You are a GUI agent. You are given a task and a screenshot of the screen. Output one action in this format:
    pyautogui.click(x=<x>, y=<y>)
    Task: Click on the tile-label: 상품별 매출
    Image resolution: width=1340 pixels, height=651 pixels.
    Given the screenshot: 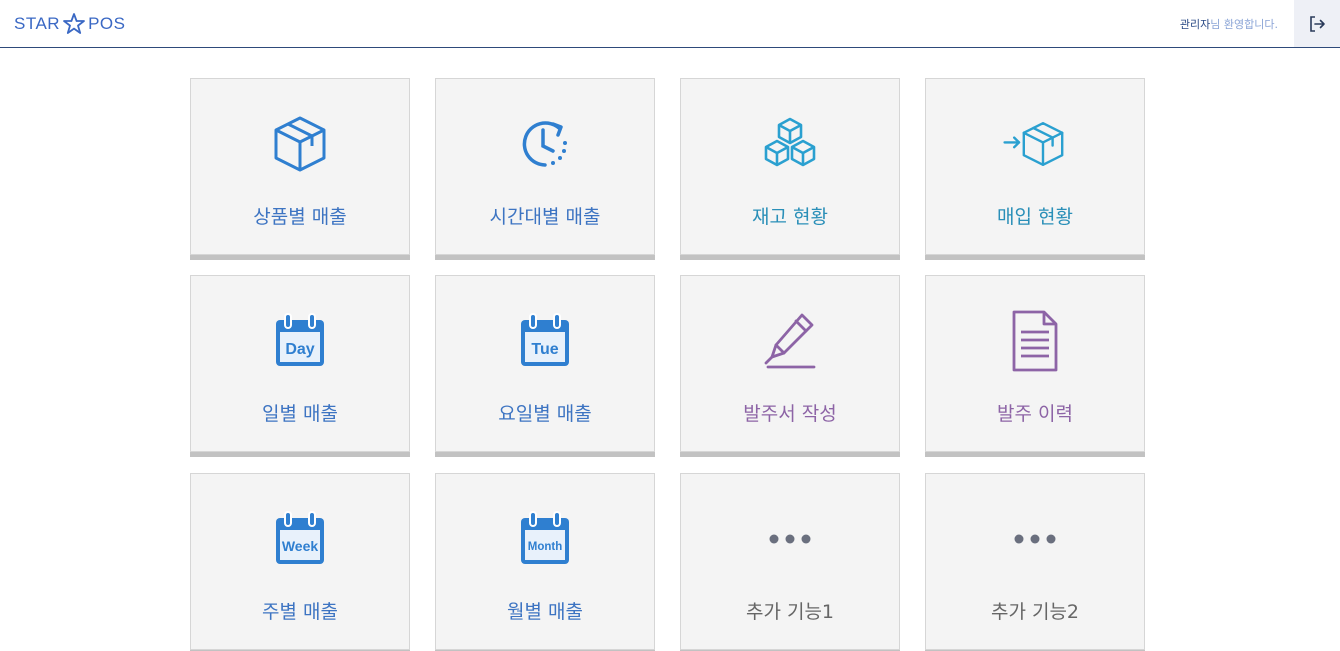 What is the action you would take?
    pyautogui.click(x=300, y=217)
    